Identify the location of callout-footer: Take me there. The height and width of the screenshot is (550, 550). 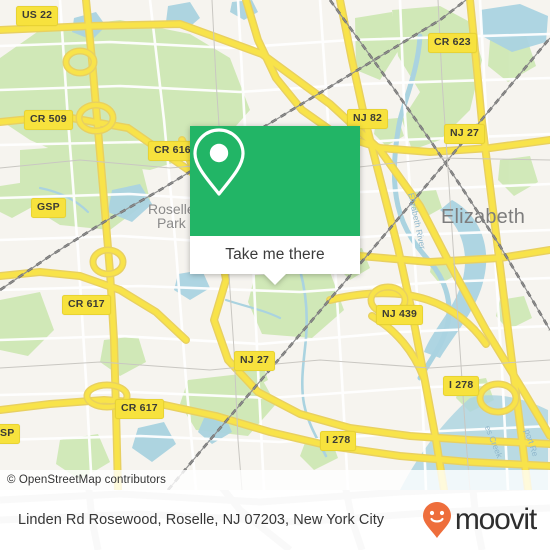
(275, 260).